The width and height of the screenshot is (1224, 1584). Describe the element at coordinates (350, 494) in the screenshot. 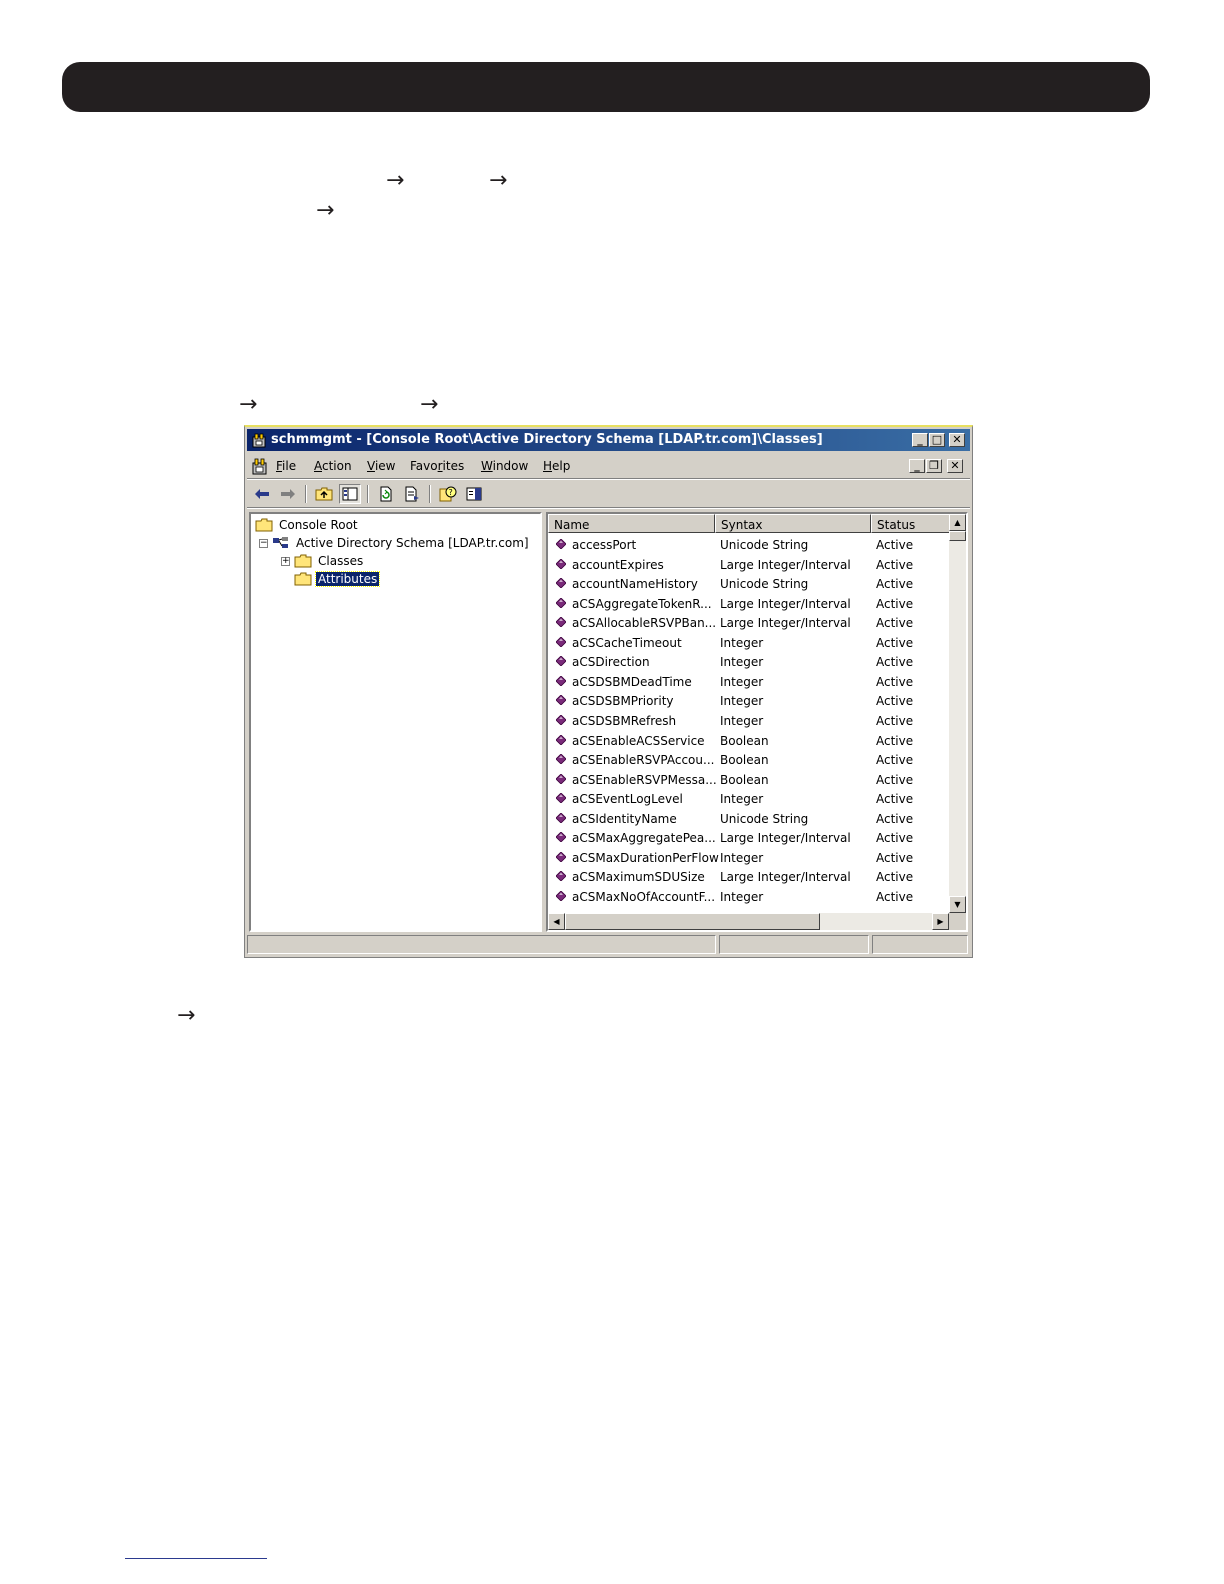

I see `show-hide-tree-button` at that location.